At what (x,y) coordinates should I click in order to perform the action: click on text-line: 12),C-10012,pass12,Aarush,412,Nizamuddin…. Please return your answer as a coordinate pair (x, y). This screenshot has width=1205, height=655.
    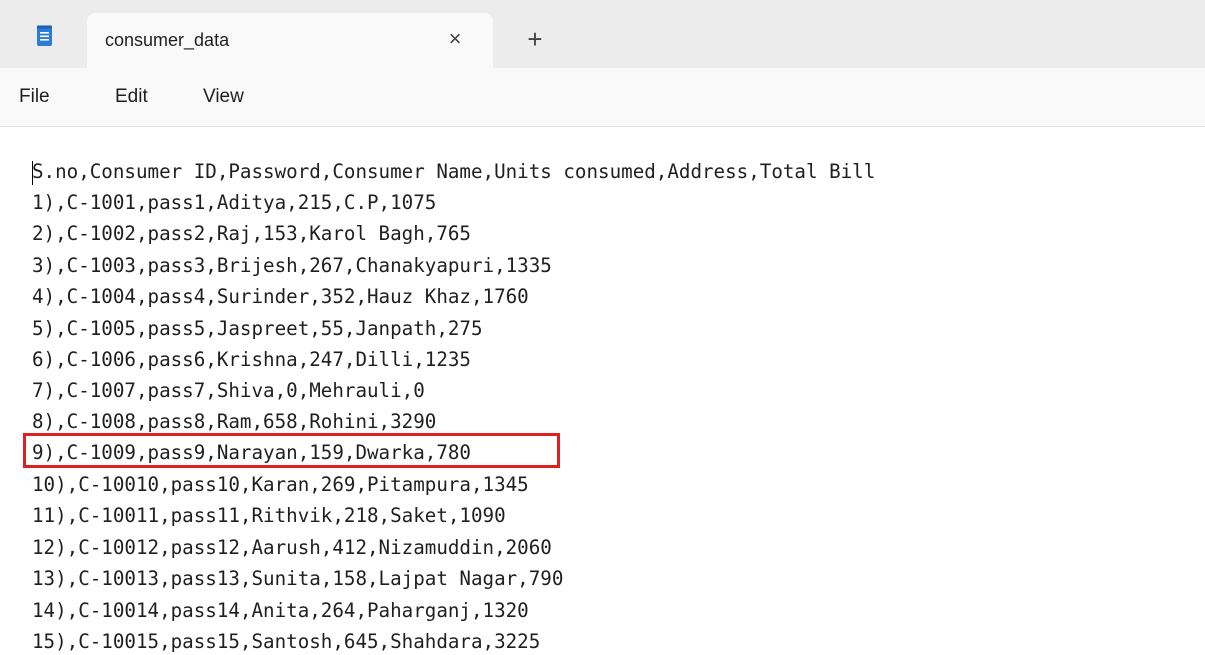
    Looking at the image, I should click on (292, 547).